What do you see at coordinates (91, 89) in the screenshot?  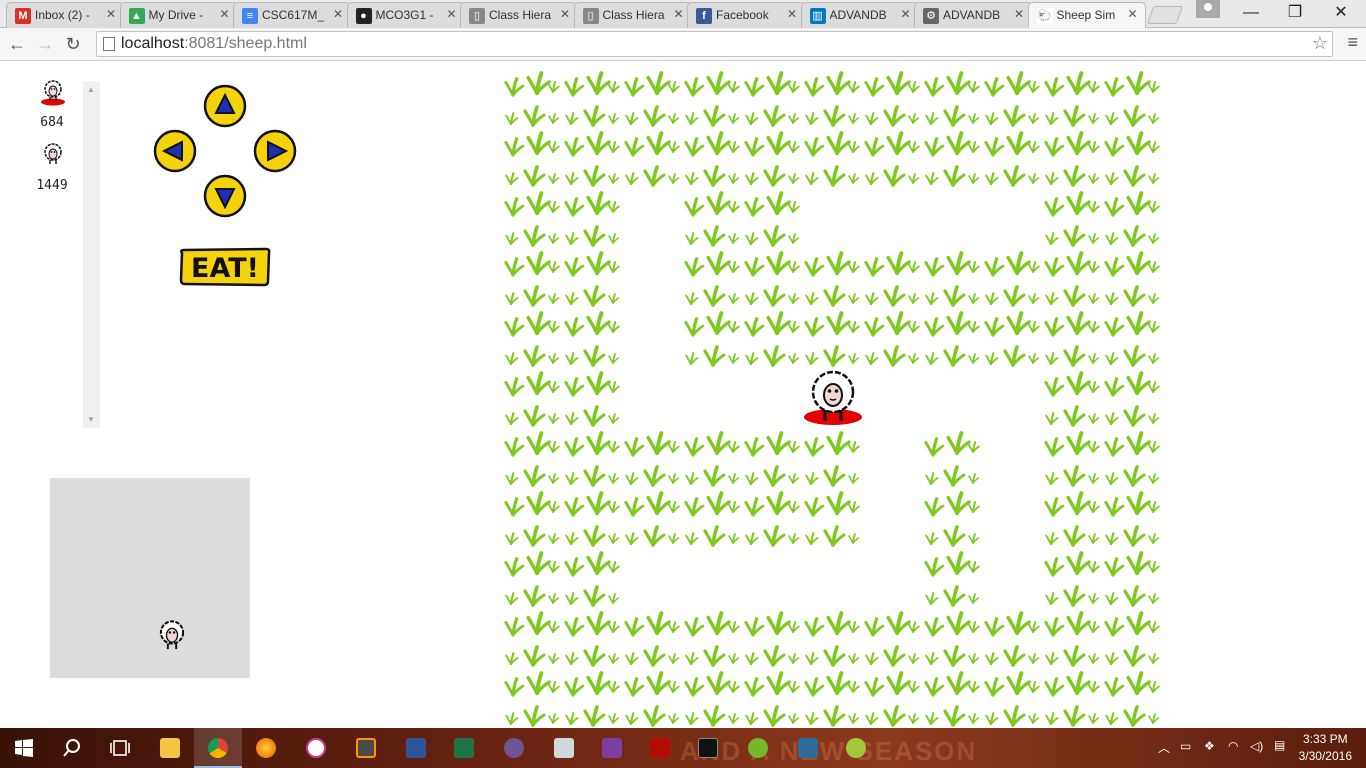 I see `scroll-up-icon: ▲` at bounding box center [91, 89].